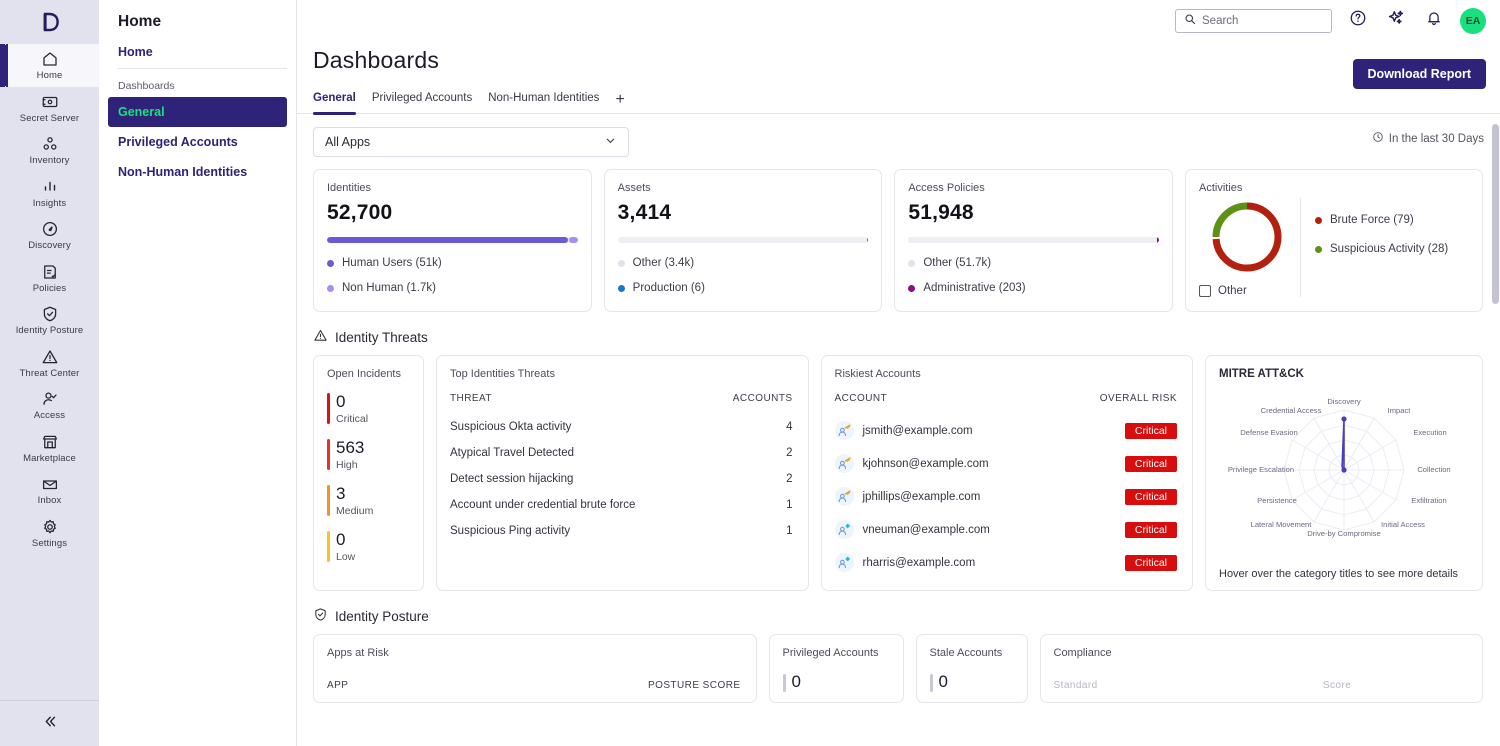 This screenshot has height=746, width=1500. Describe the element at coordinates (1005, 463) in the screenshot. I see `table-row: kjohnson@example.com Critical` at that location.